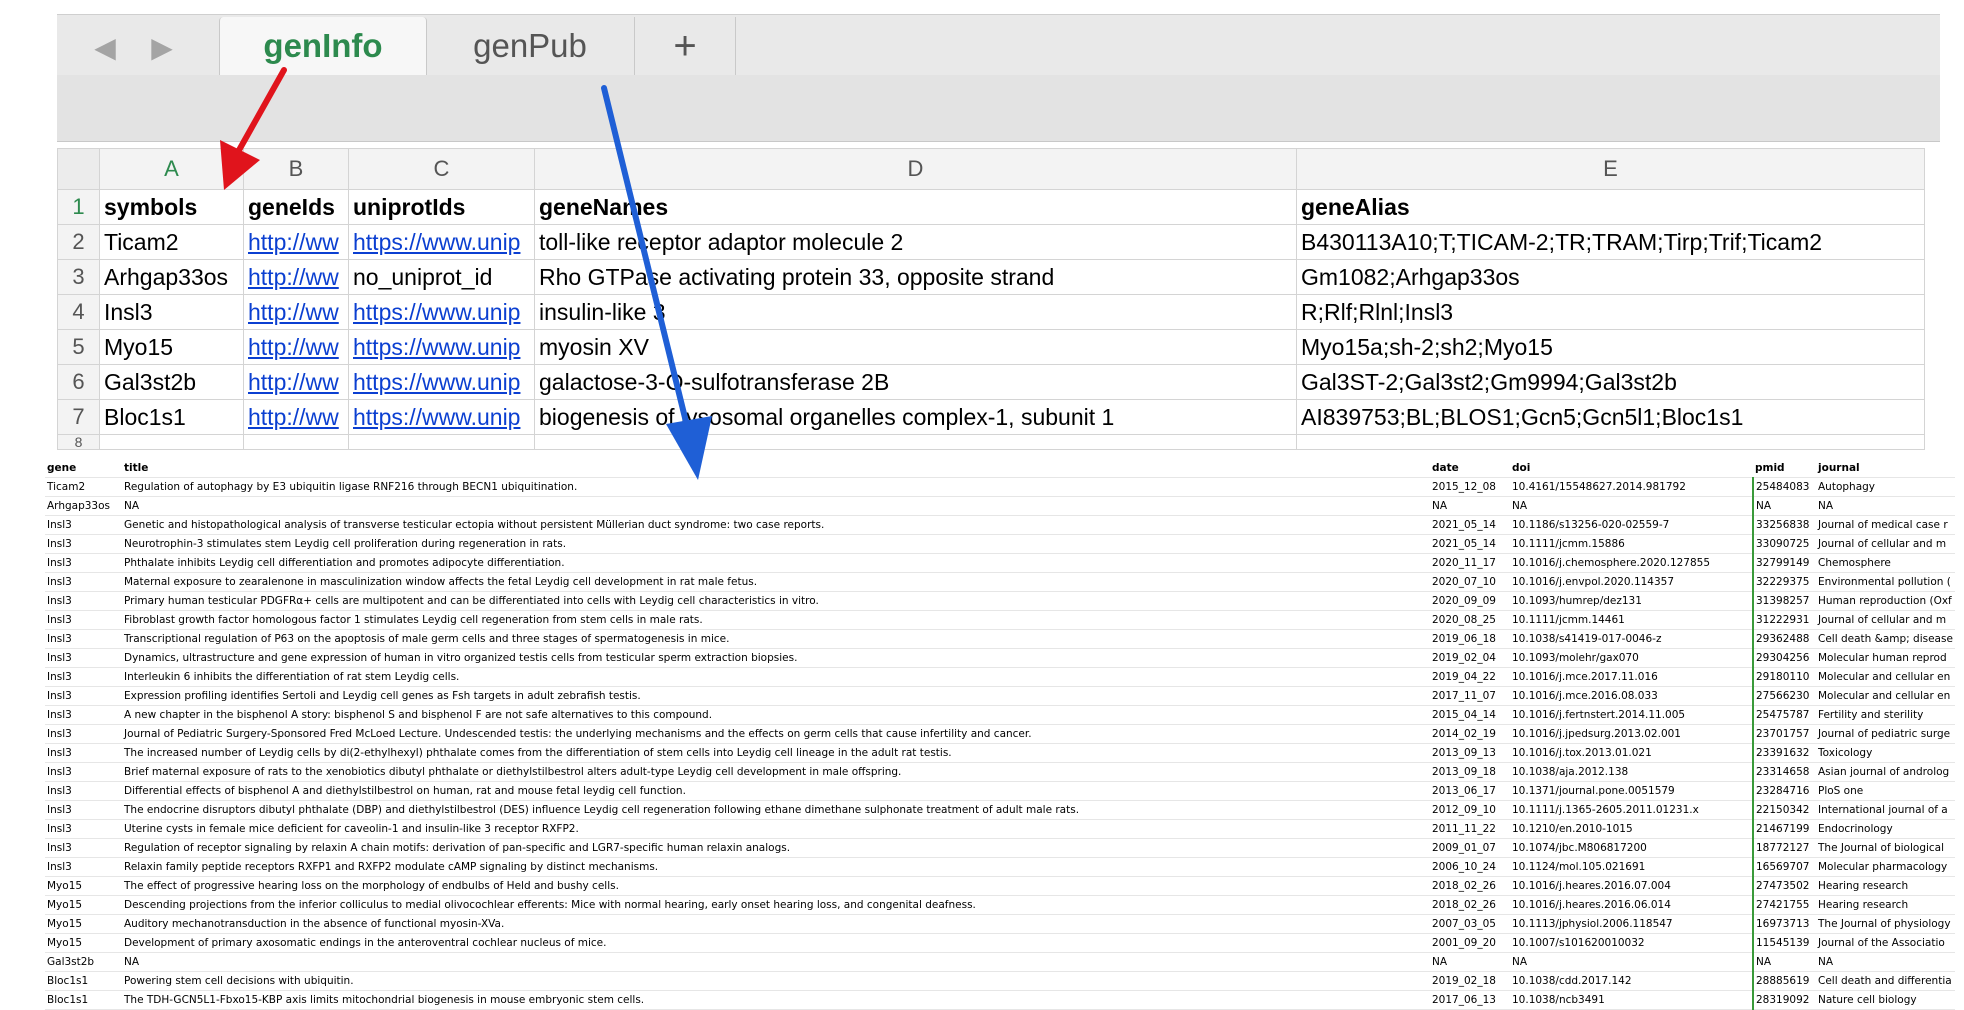 This screenshot has height=1010, width=1964. Describe the element at coordinates (83, 487) in the screenshot. I see `pub-cell-gene: Ticam2` at that location.